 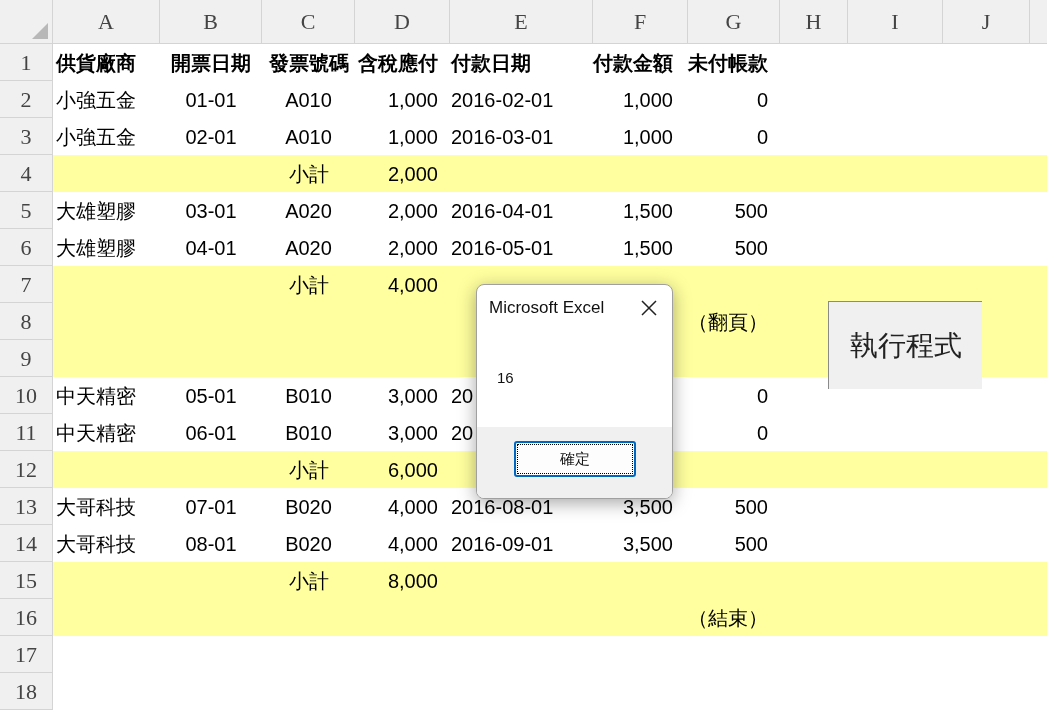 I want to click on row-header: 6, so click(x=26, y=247).